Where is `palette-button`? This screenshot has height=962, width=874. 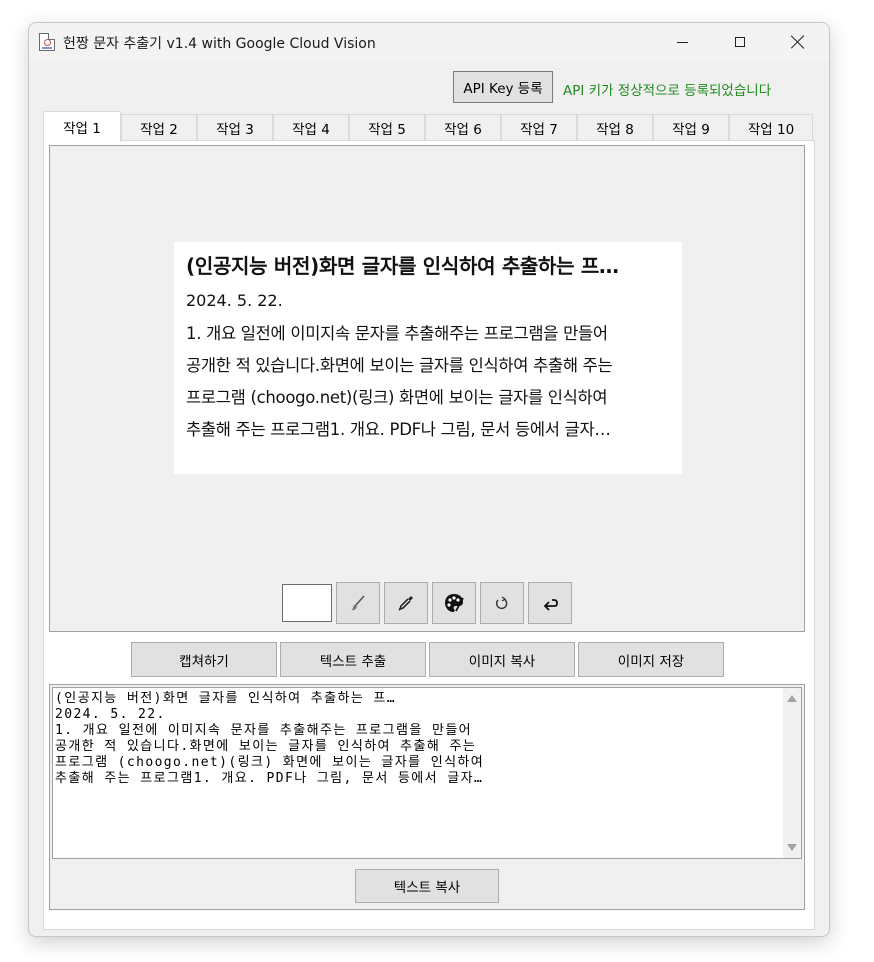
palette-button is located at coordinates (454, 603).